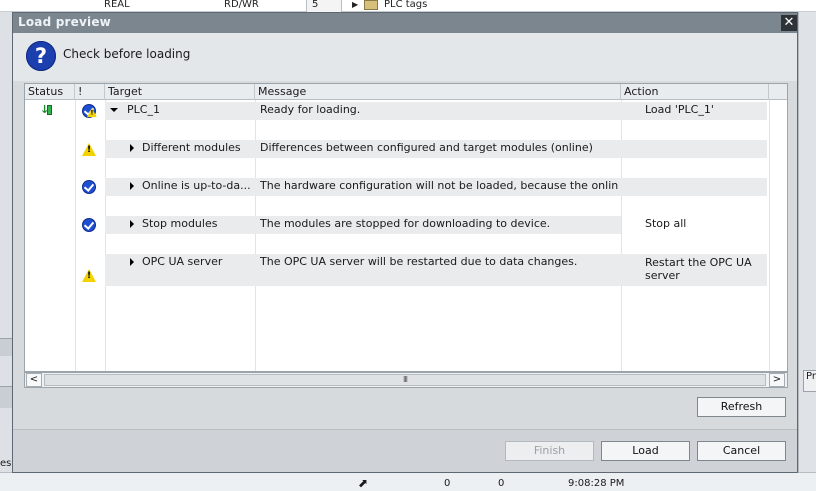 Image resolution: width=816 pixels, height=491 pixels. I want to click on scroll-thumb: III, so click(405, 380).